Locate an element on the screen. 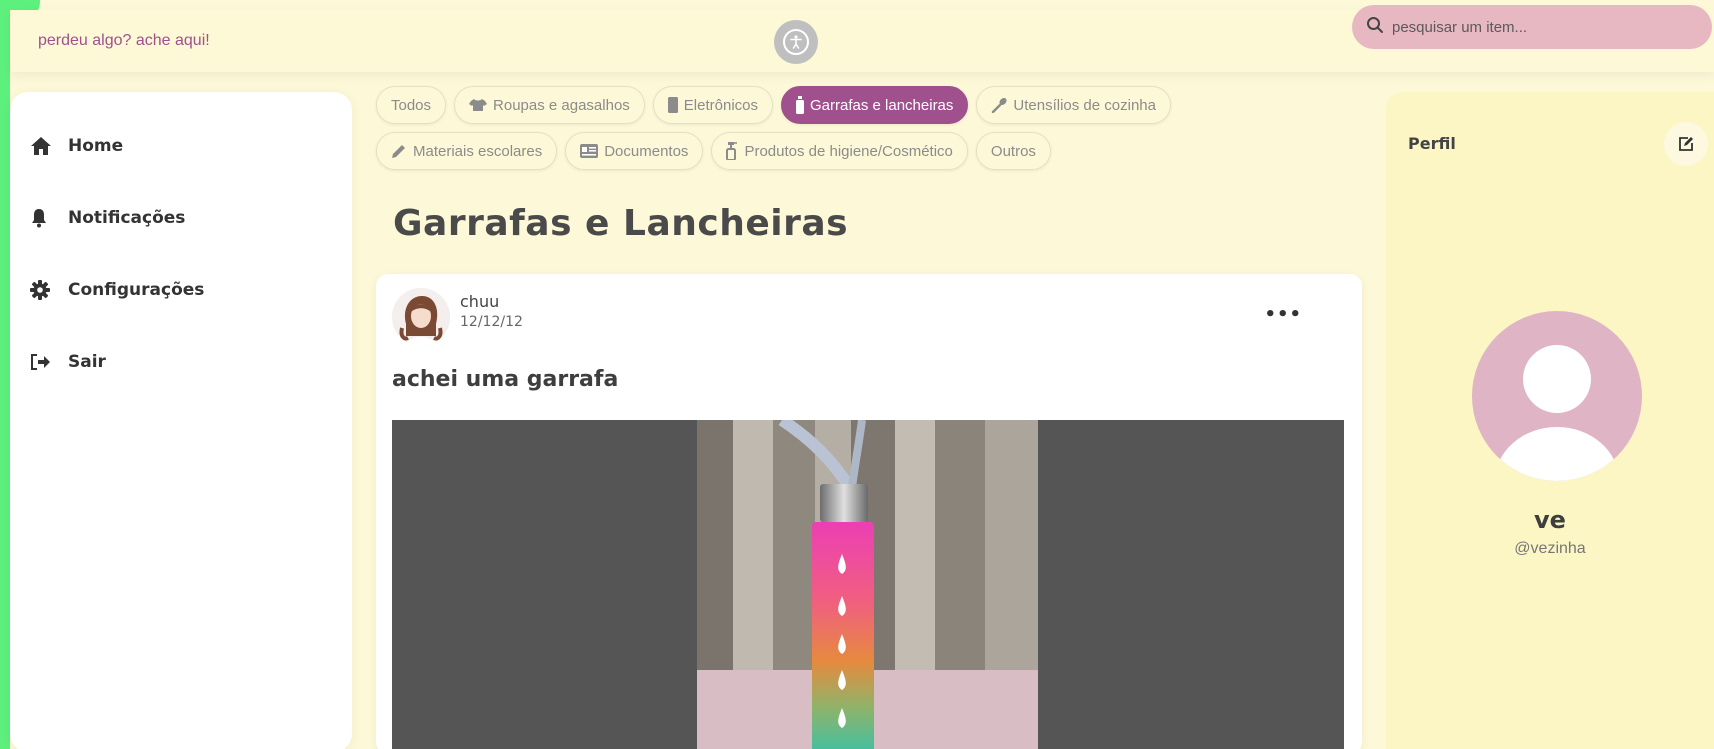  tag-label: Materiais escolares is located at coordinates (478, 151).